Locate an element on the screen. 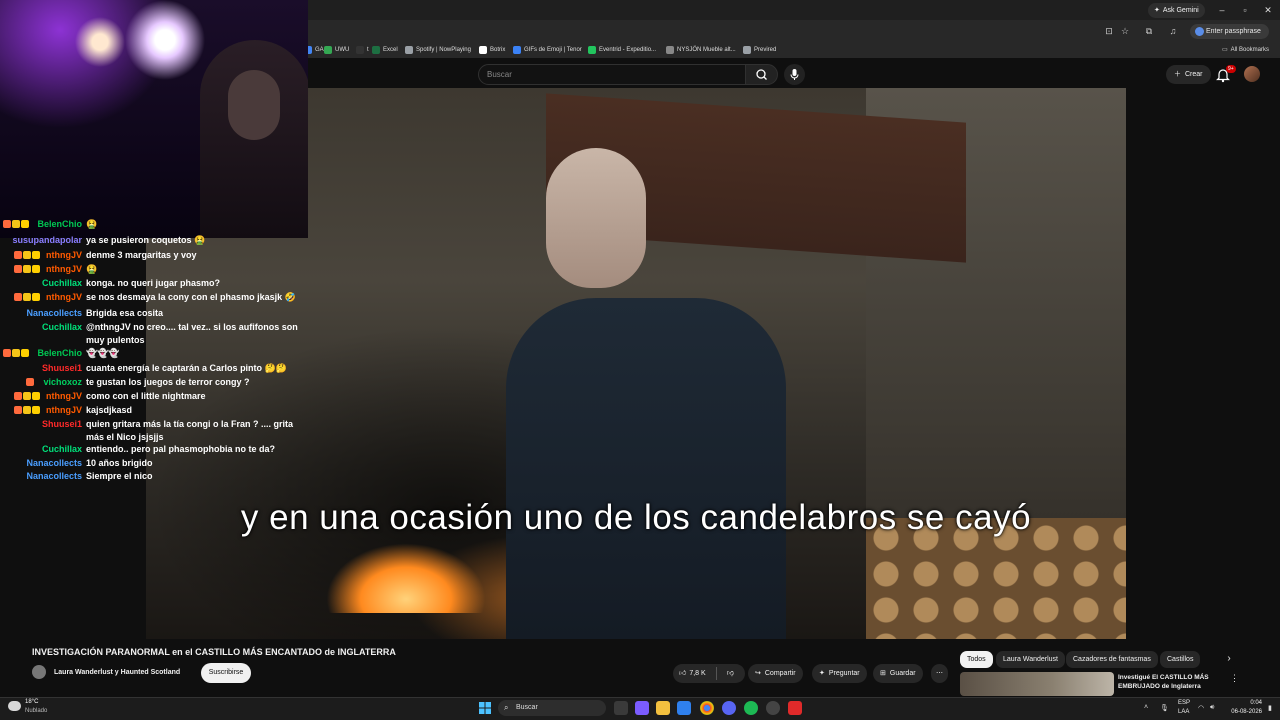 This screenshot has height=720, width=1280. bookmark-item: t is located at coordinates (362, 50).